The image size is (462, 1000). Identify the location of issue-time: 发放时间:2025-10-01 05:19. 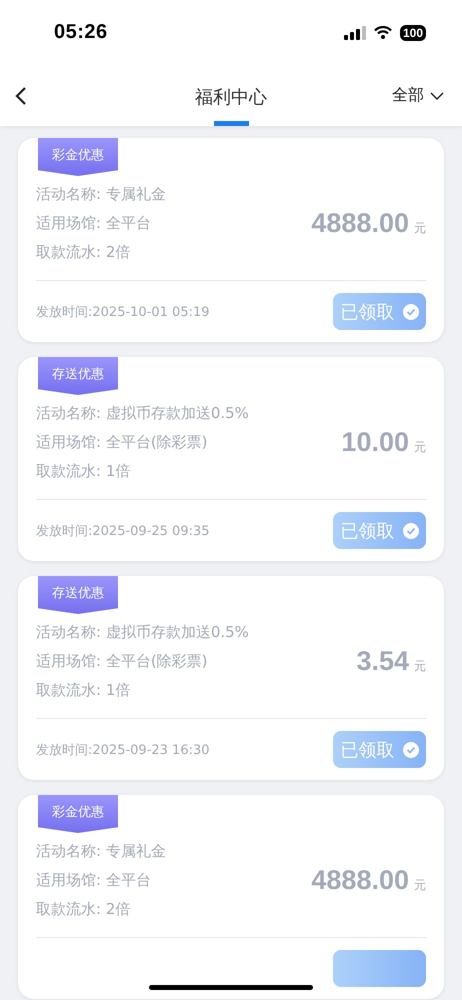
(123, 312).